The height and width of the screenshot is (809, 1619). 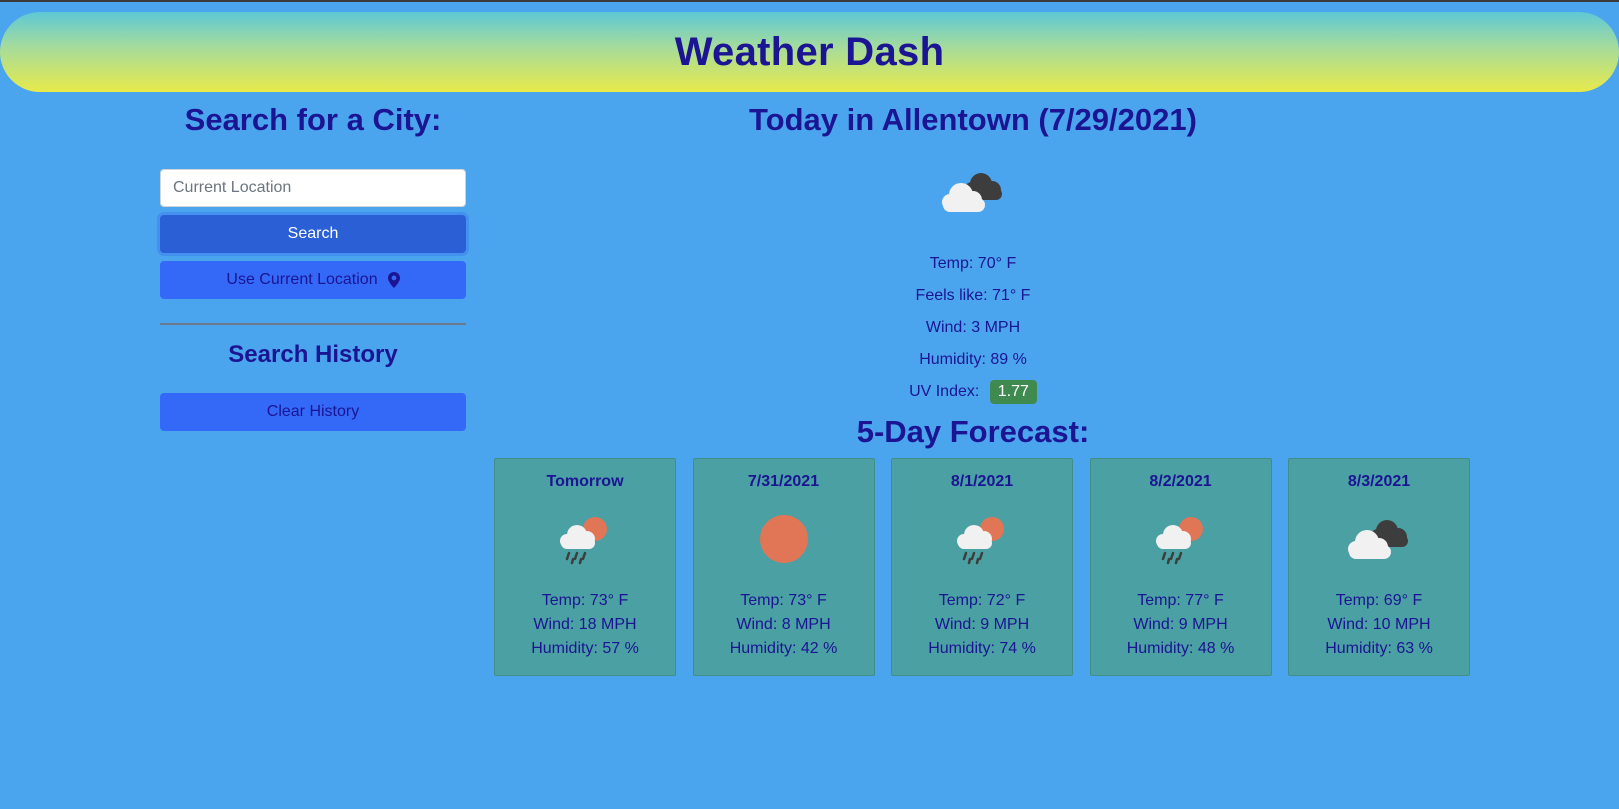 What do you see at coordinates (783, 481) in the screenshot?
I see `forecast-date: 7/31/2021` at bounding box center [783, 481].